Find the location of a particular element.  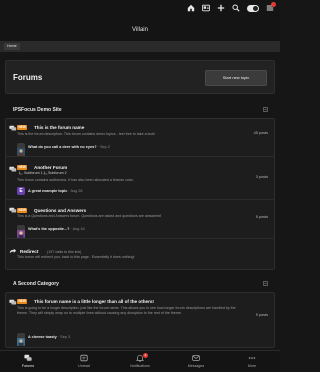

top-bar: Villain is located at coordinates (140, 20).